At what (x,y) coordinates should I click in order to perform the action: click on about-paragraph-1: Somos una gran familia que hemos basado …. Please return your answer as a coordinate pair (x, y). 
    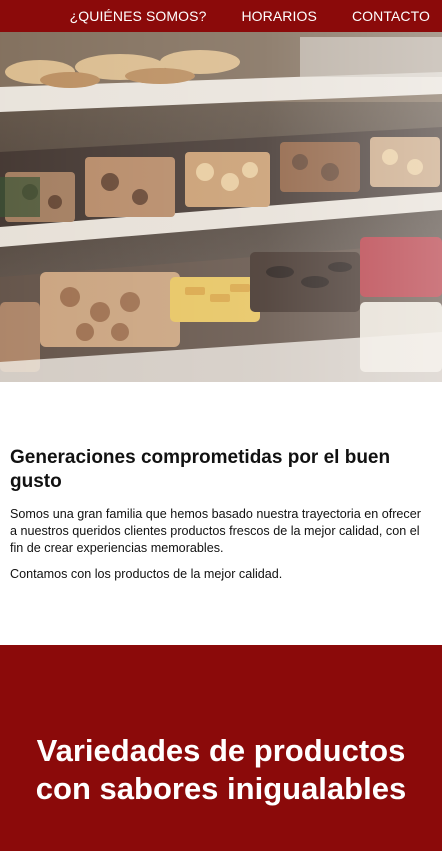
    Looking at the image, I should click on (215, 531).